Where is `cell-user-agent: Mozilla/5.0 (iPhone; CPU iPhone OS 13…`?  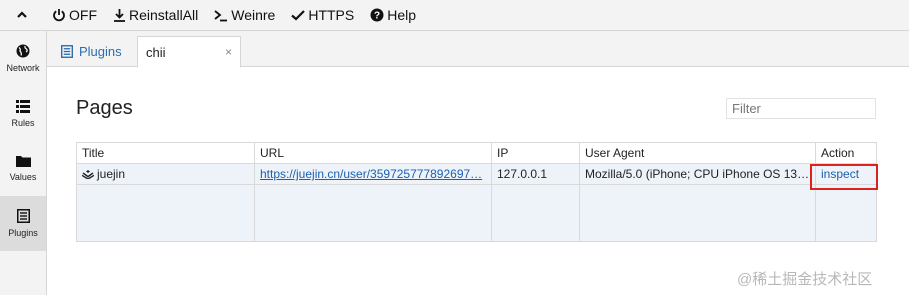 cell-user-agent: Mozilla/5.0 (iPhone; CPU iPhone OS 13… is located at coordinates (697, 174).